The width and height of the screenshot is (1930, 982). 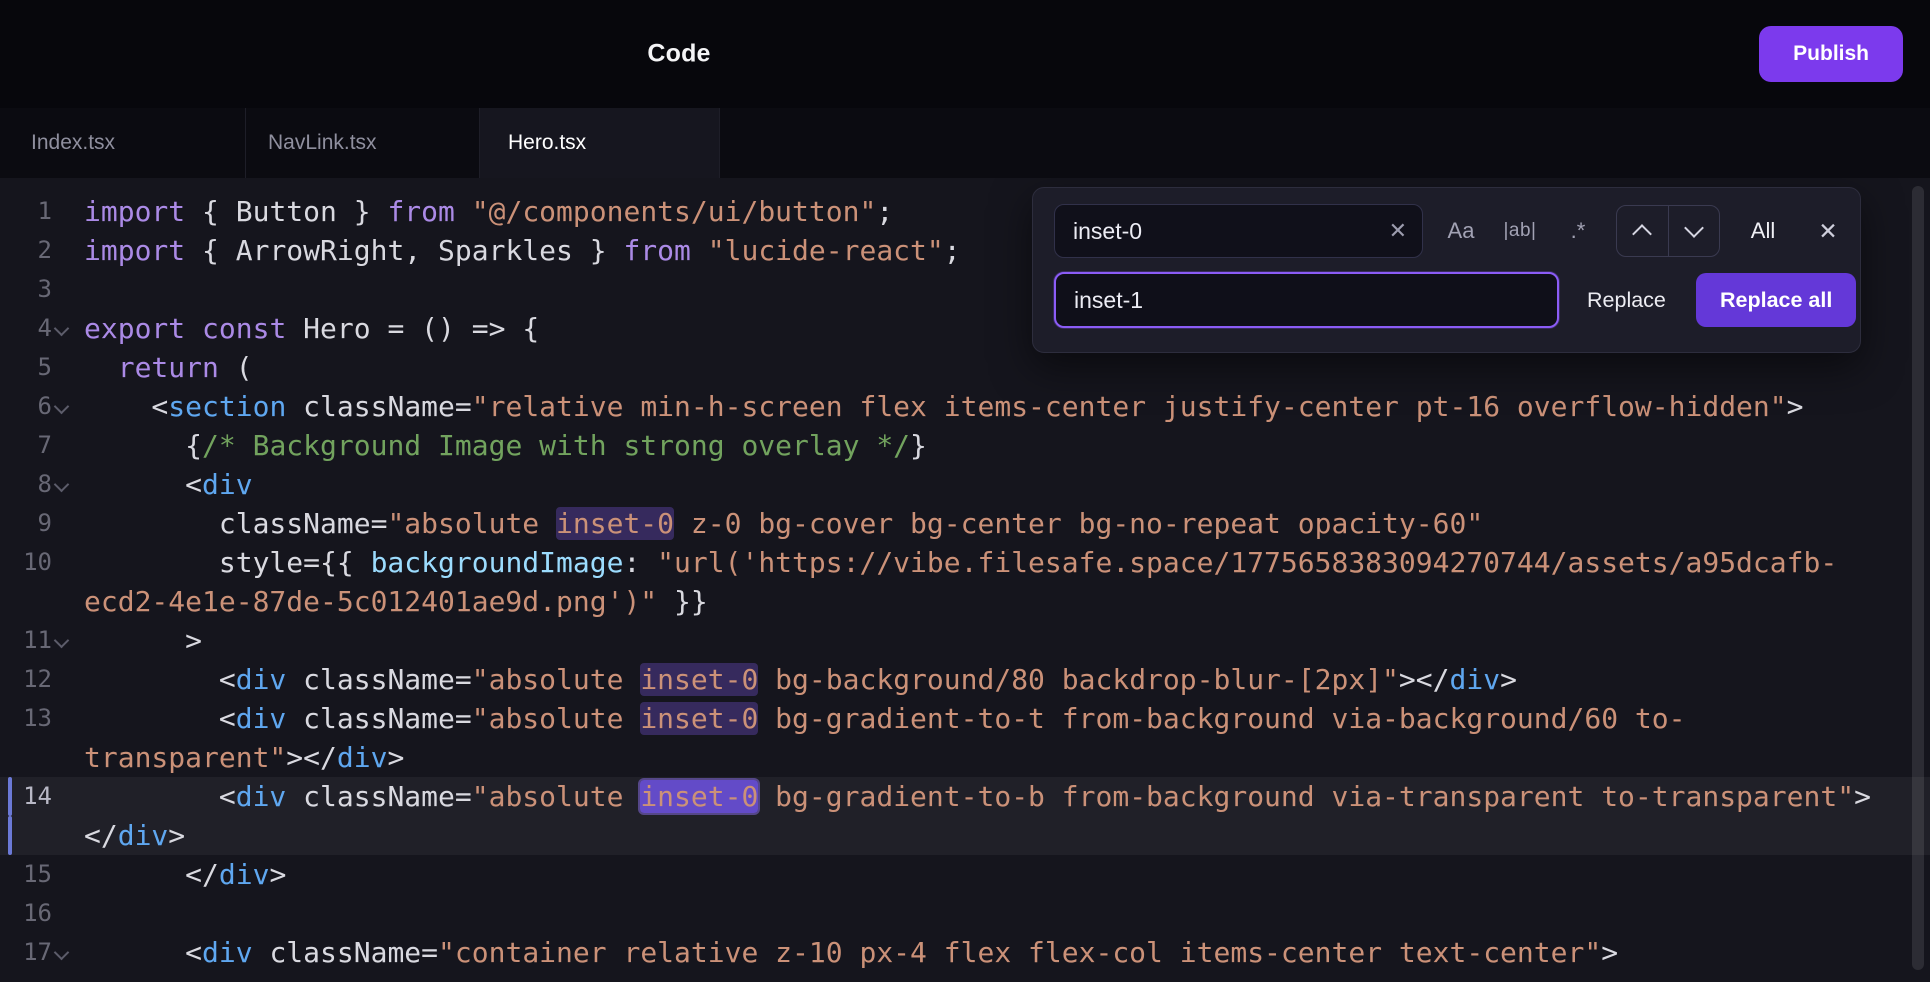 What do you see at coordinates (965, 143) in the screenshot?
I see `file-tab-bar: Index.tsx NavLink.tsx Hero.tsx` at bounding box center [965, 143].